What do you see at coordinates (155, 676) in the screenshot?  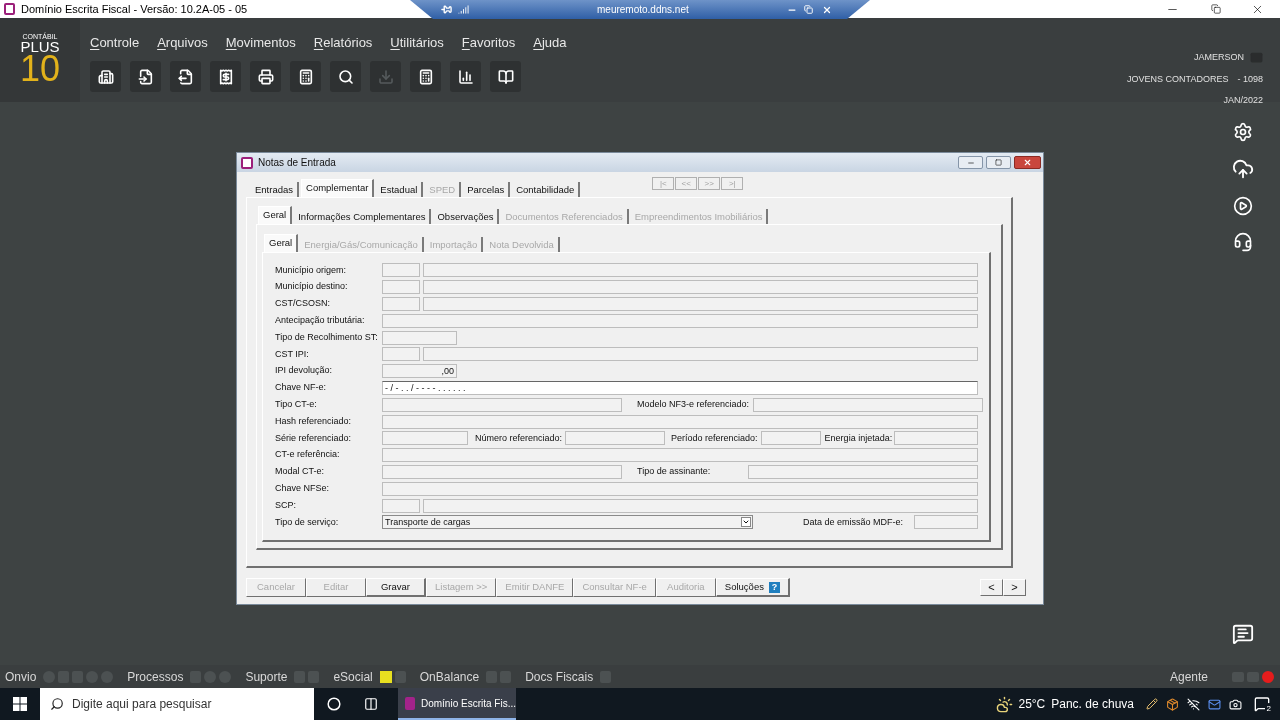 I see `status-item: Processos` at bounding box center [155, 676].